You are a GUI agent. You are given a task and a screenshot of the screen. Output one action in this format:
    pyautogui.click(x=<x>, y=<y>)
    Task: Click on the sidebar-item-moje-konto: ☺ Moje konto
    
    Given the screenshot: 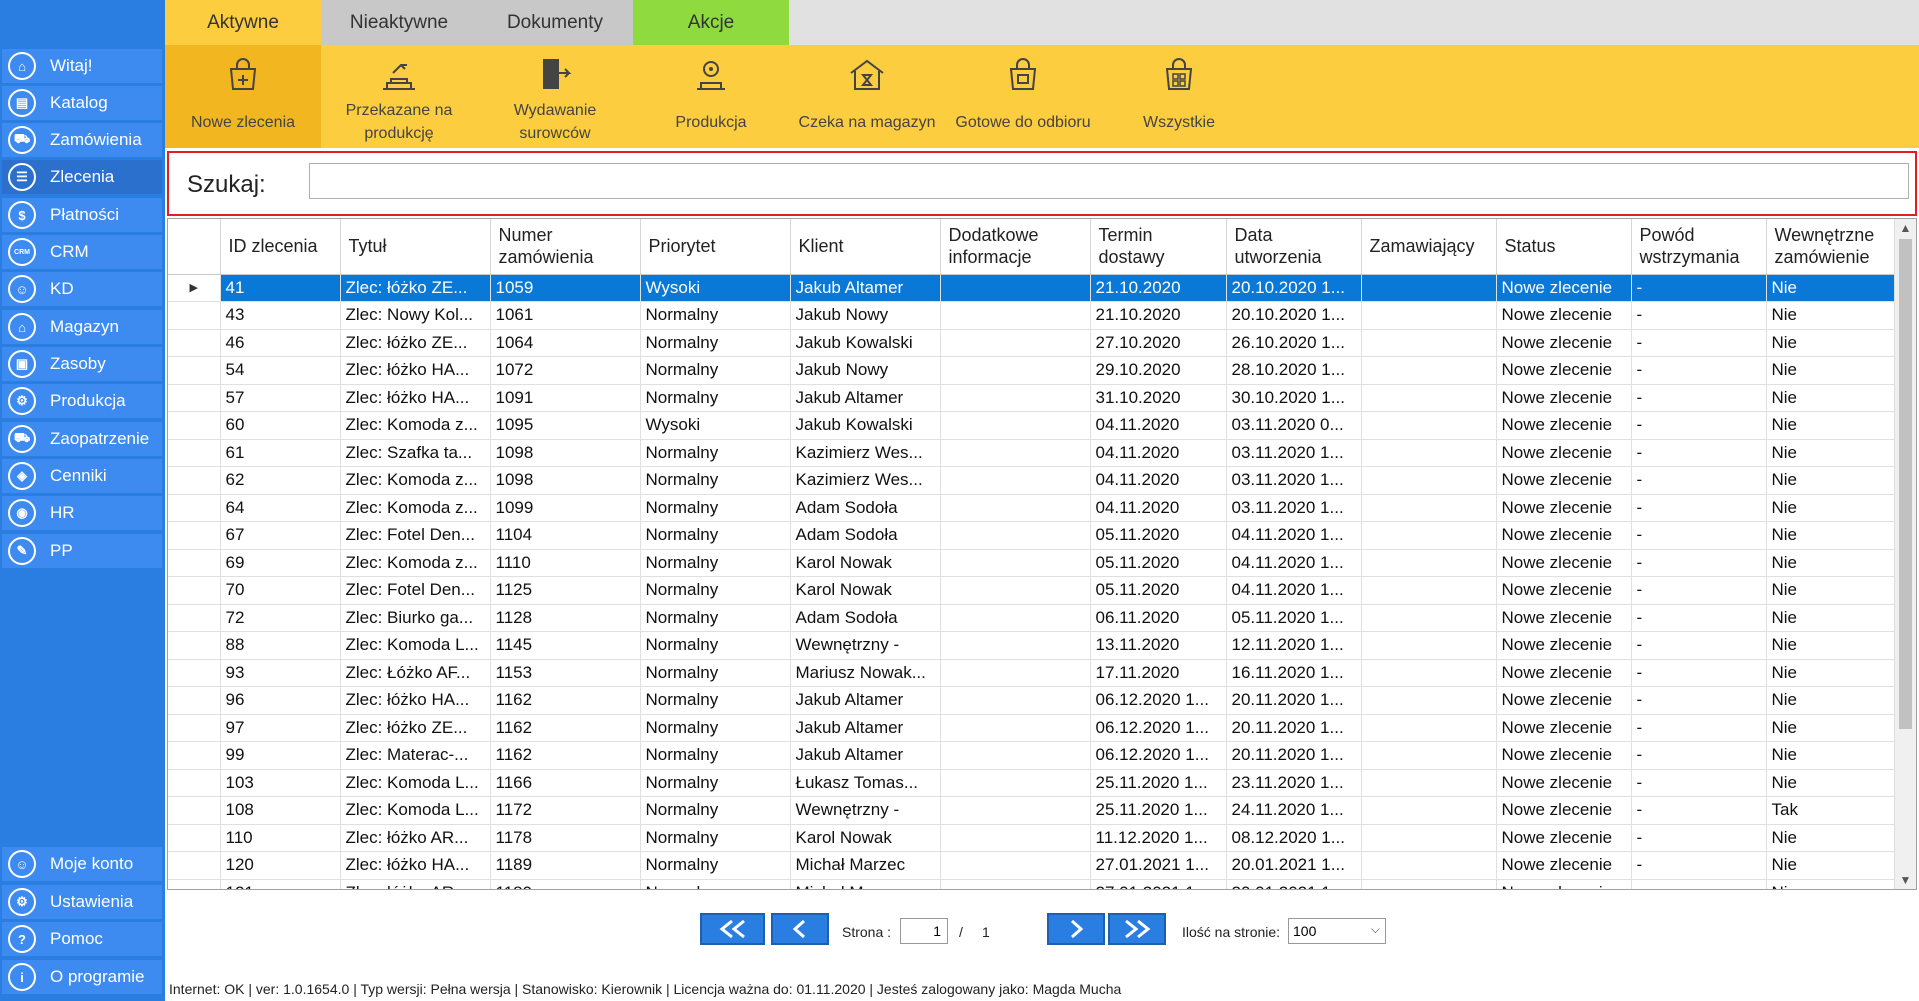 What is the action you would take?
    pyautogui.click(x=82, y=864)
    